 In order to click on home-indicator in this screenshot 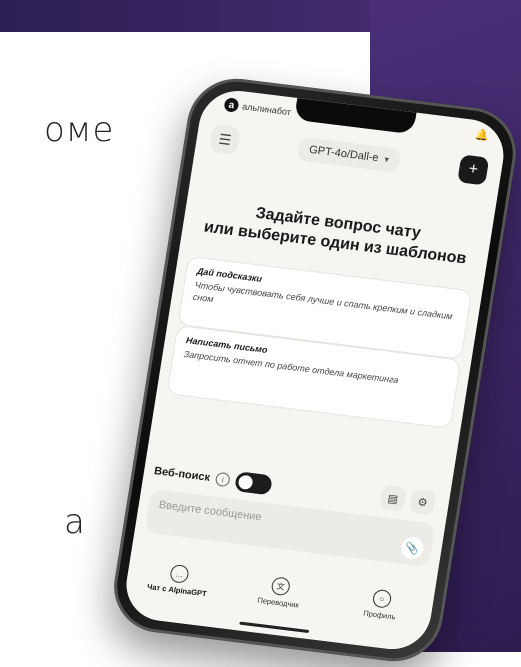, I will do `click(274, 627)`.